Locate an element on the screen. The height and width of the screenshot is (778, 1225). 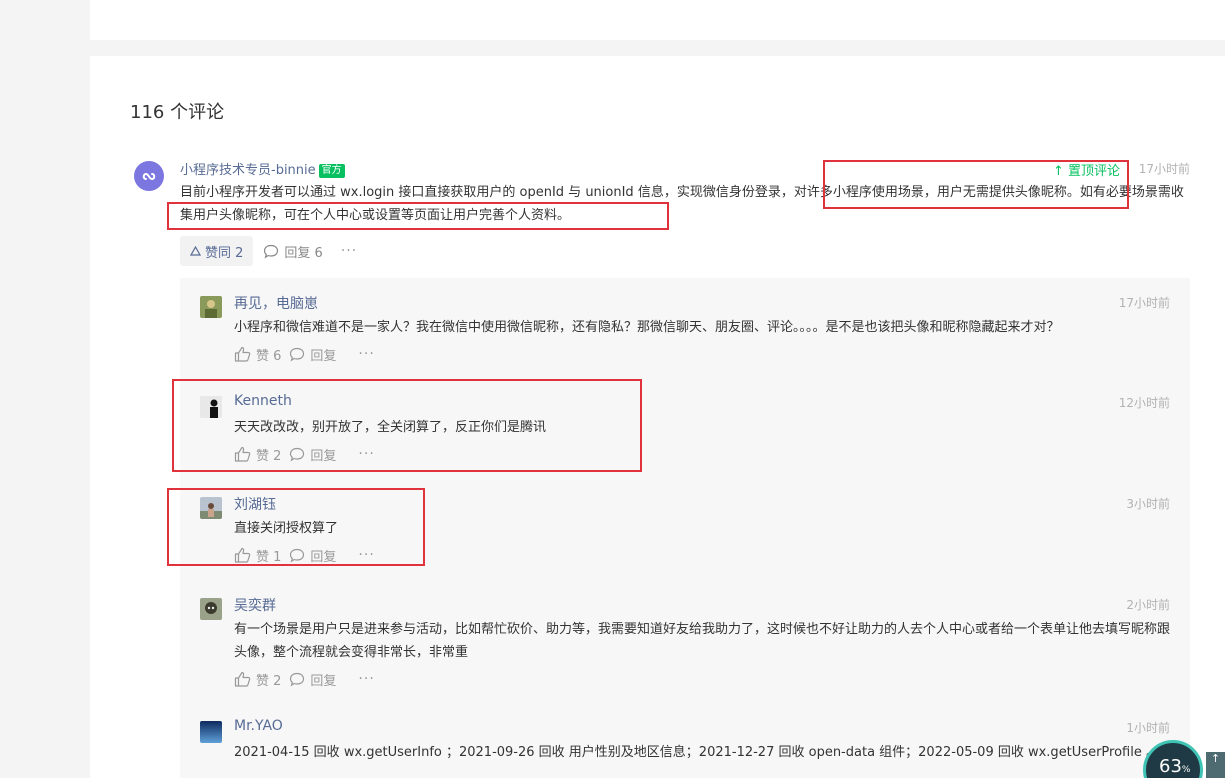
reply-time: 2小时前 is located at coordinates (1148, 605).